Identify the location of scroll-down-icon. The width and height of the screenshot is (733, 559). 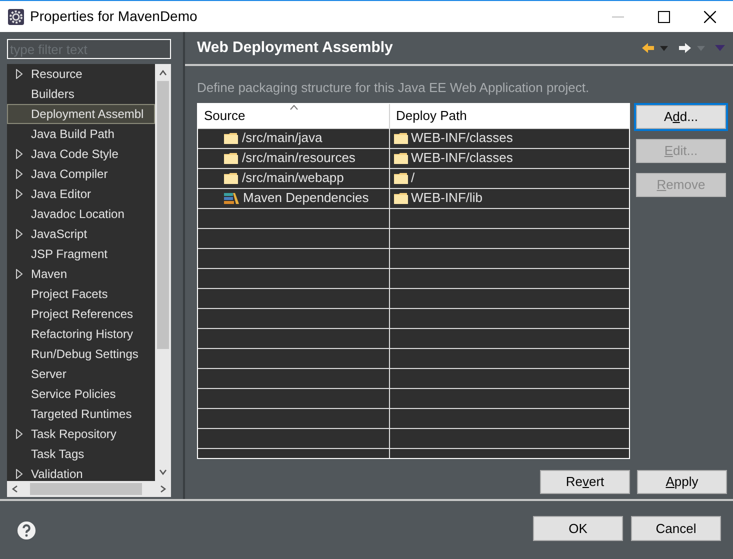
(163, 472).